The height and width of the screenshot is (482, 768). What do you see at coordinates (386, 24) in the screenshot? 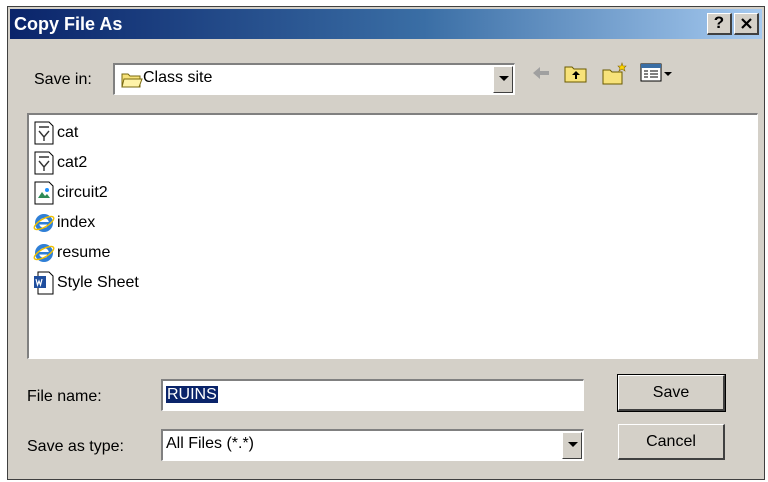
I see `title-bar: Copy File As ?` at bounding box center [386, 24].